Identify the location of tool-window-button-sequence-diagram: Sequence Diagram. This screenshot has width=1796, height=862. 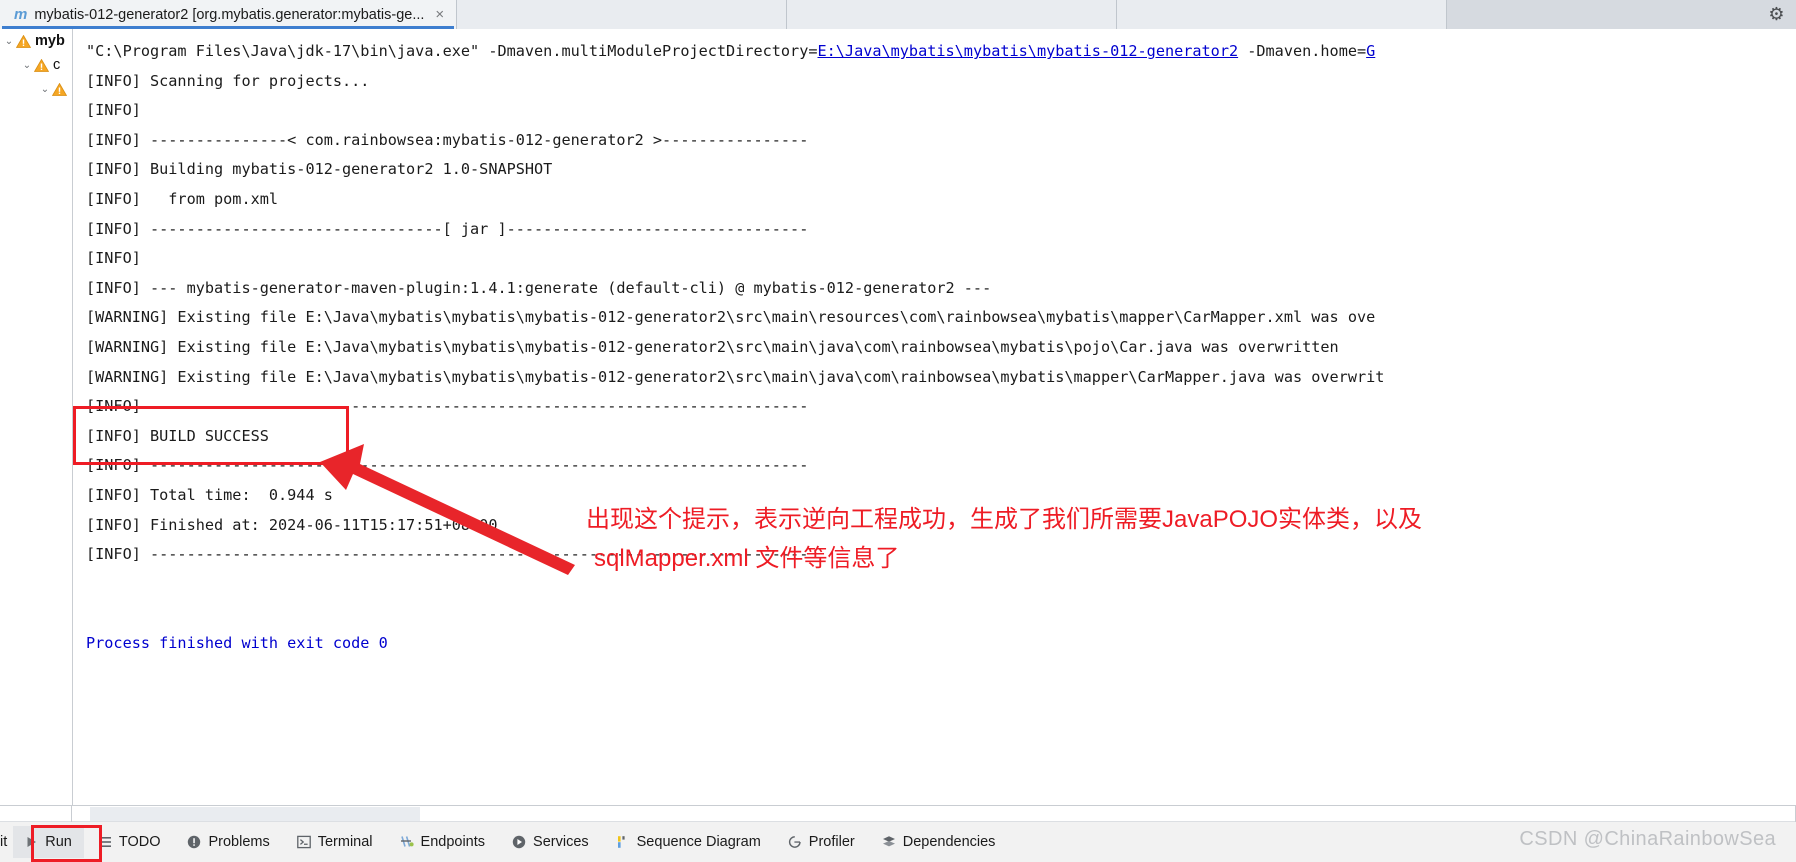
(688, 842).